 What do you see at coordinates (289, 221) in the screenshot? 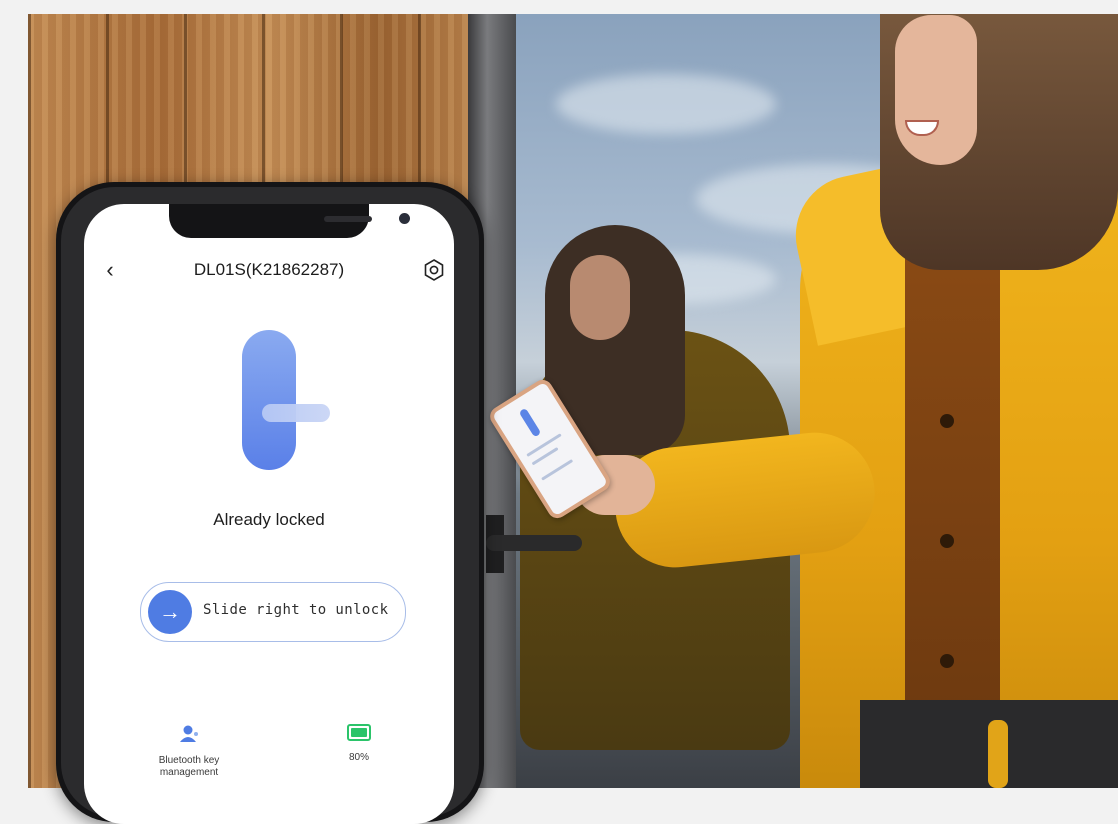
I see `phone-notch` at bounding box center [289, 221].